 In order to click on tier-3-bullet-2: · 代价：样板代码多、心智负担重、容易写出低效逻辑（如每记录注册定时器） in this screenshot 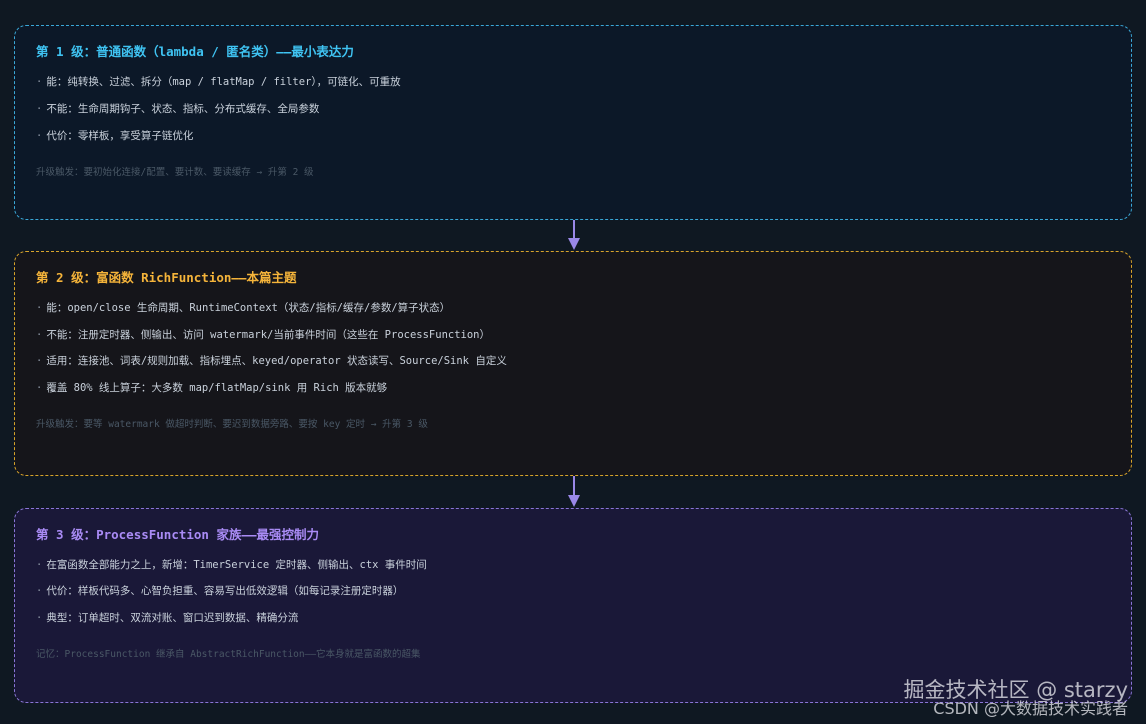, I will do `click(220, 591)`.